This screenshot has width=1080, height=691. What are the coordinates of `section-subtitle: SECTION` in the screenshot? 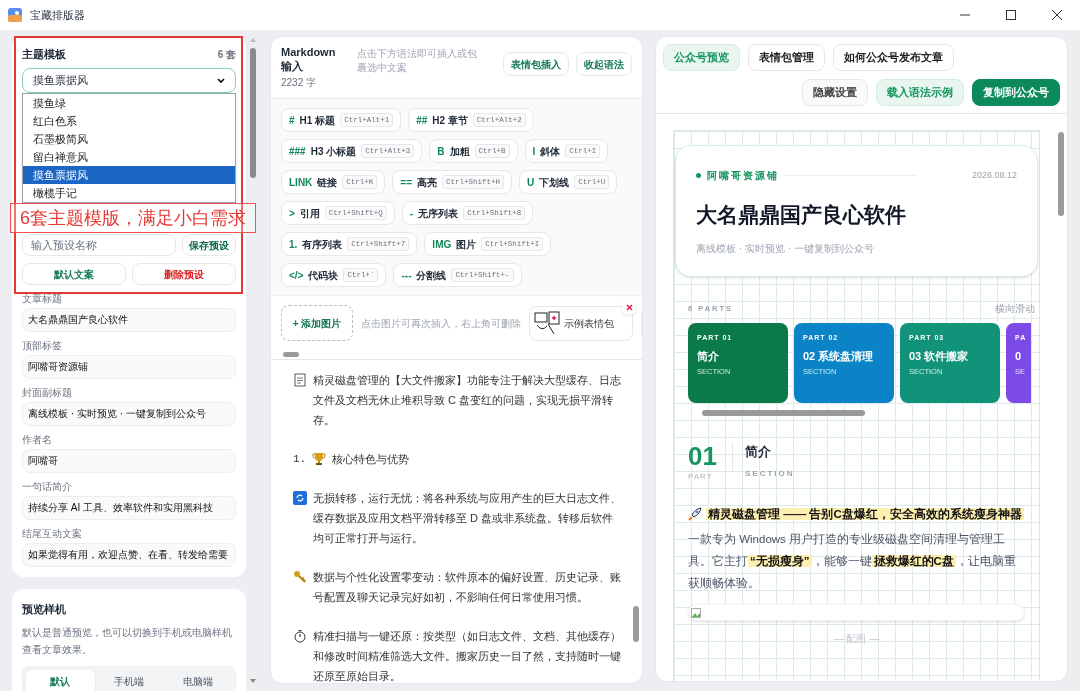 It's located at (770, 473).